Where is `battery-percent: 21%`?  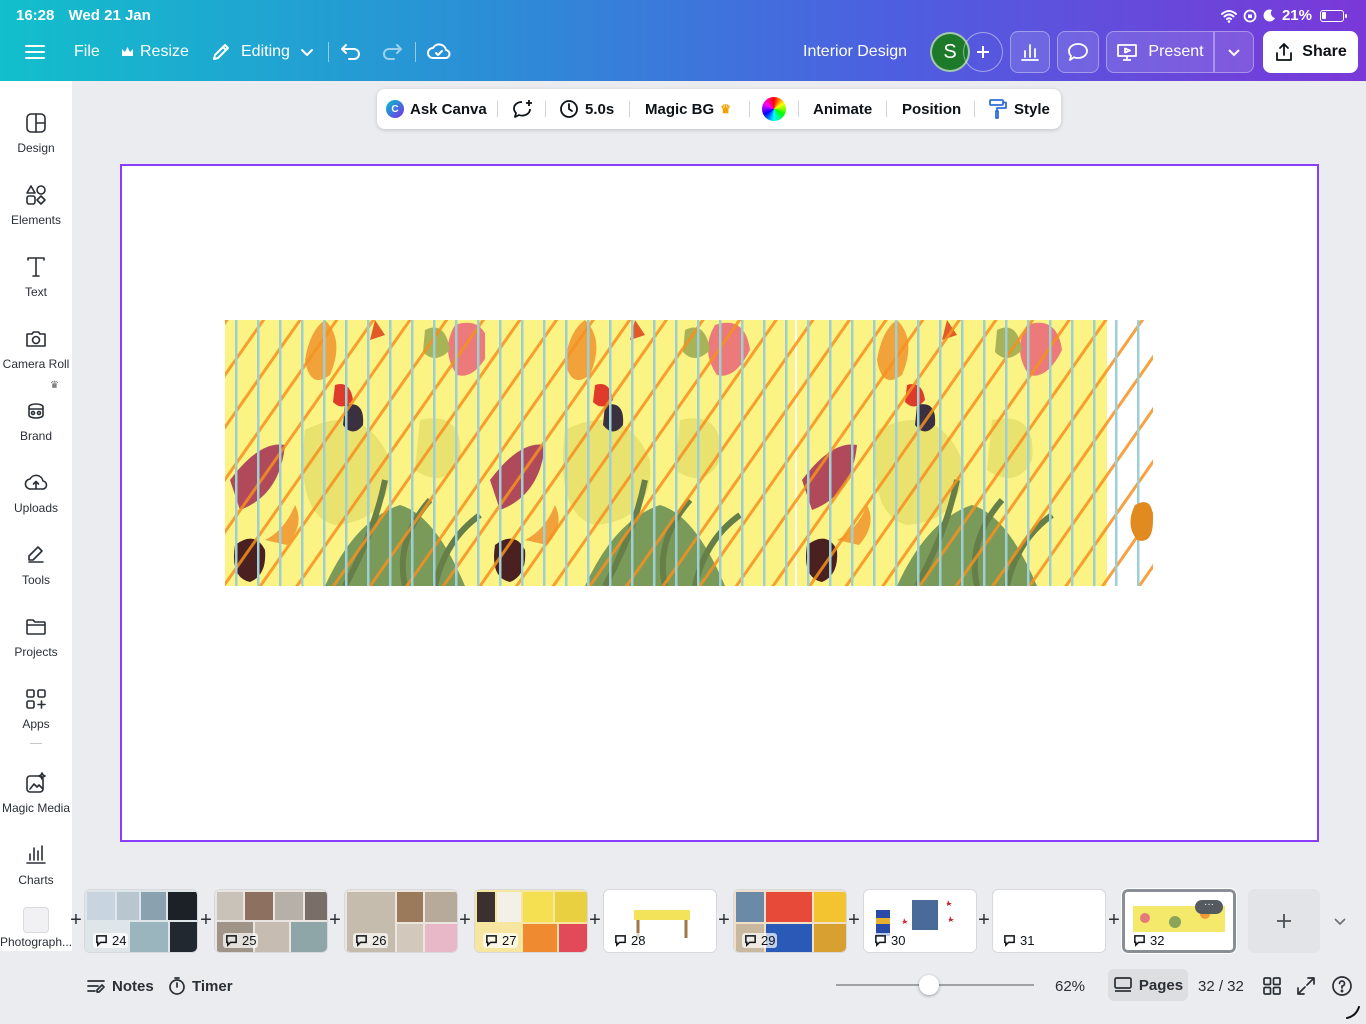
battery-percent: 21% is located at coordinates (1296, 15).